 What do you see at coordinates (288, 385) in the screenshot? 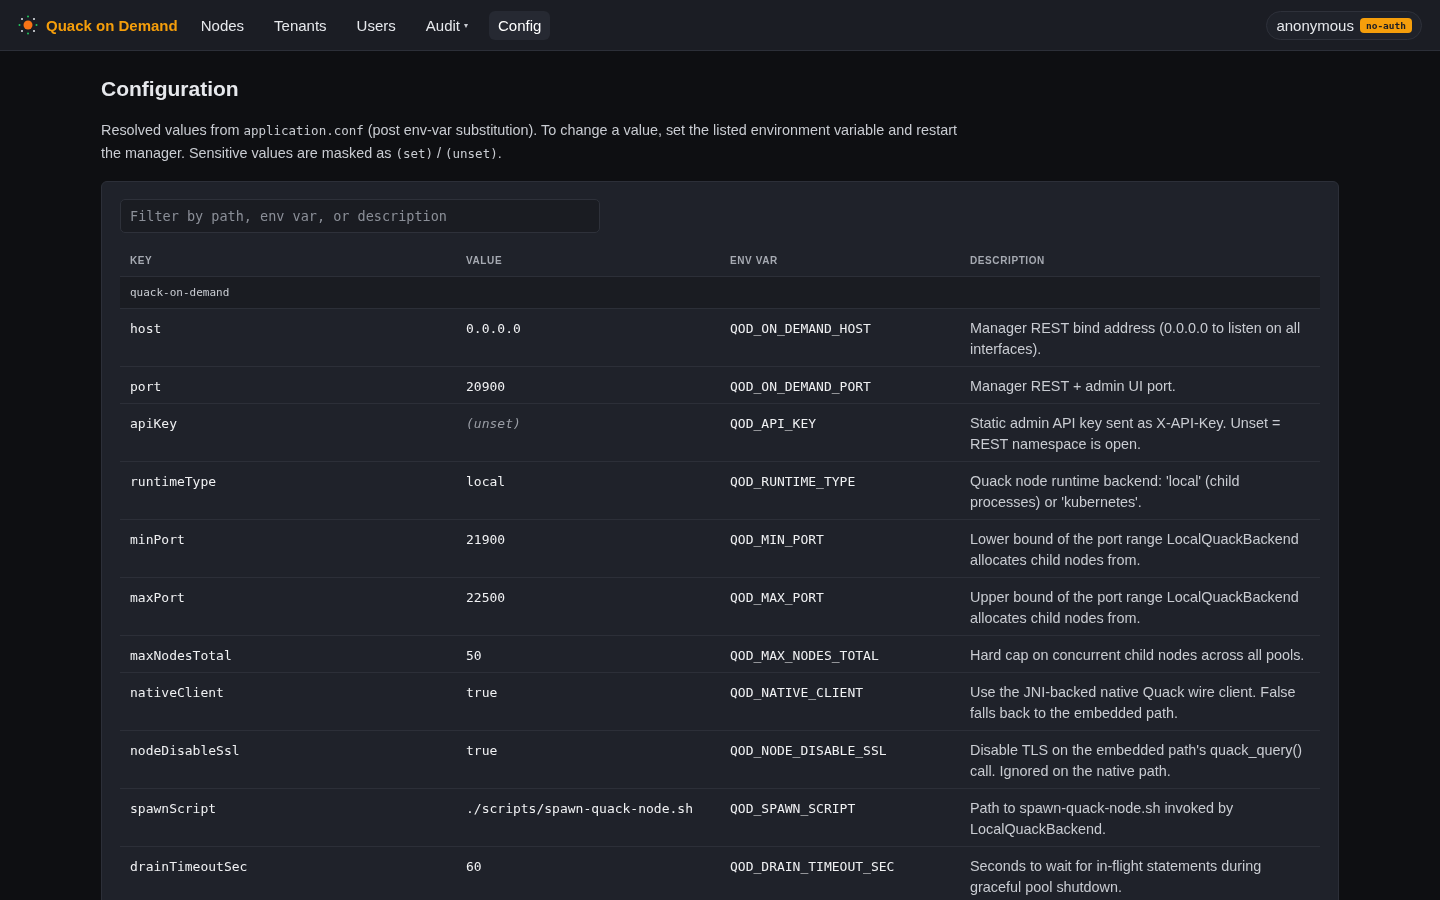
I see `table-cell: port` at bounding box center [288, 385].